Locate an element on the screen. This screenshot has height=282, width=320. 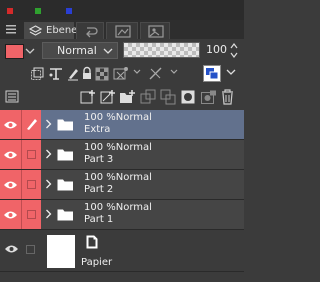
enable-mask-icon is located at coordinates (121, 73).